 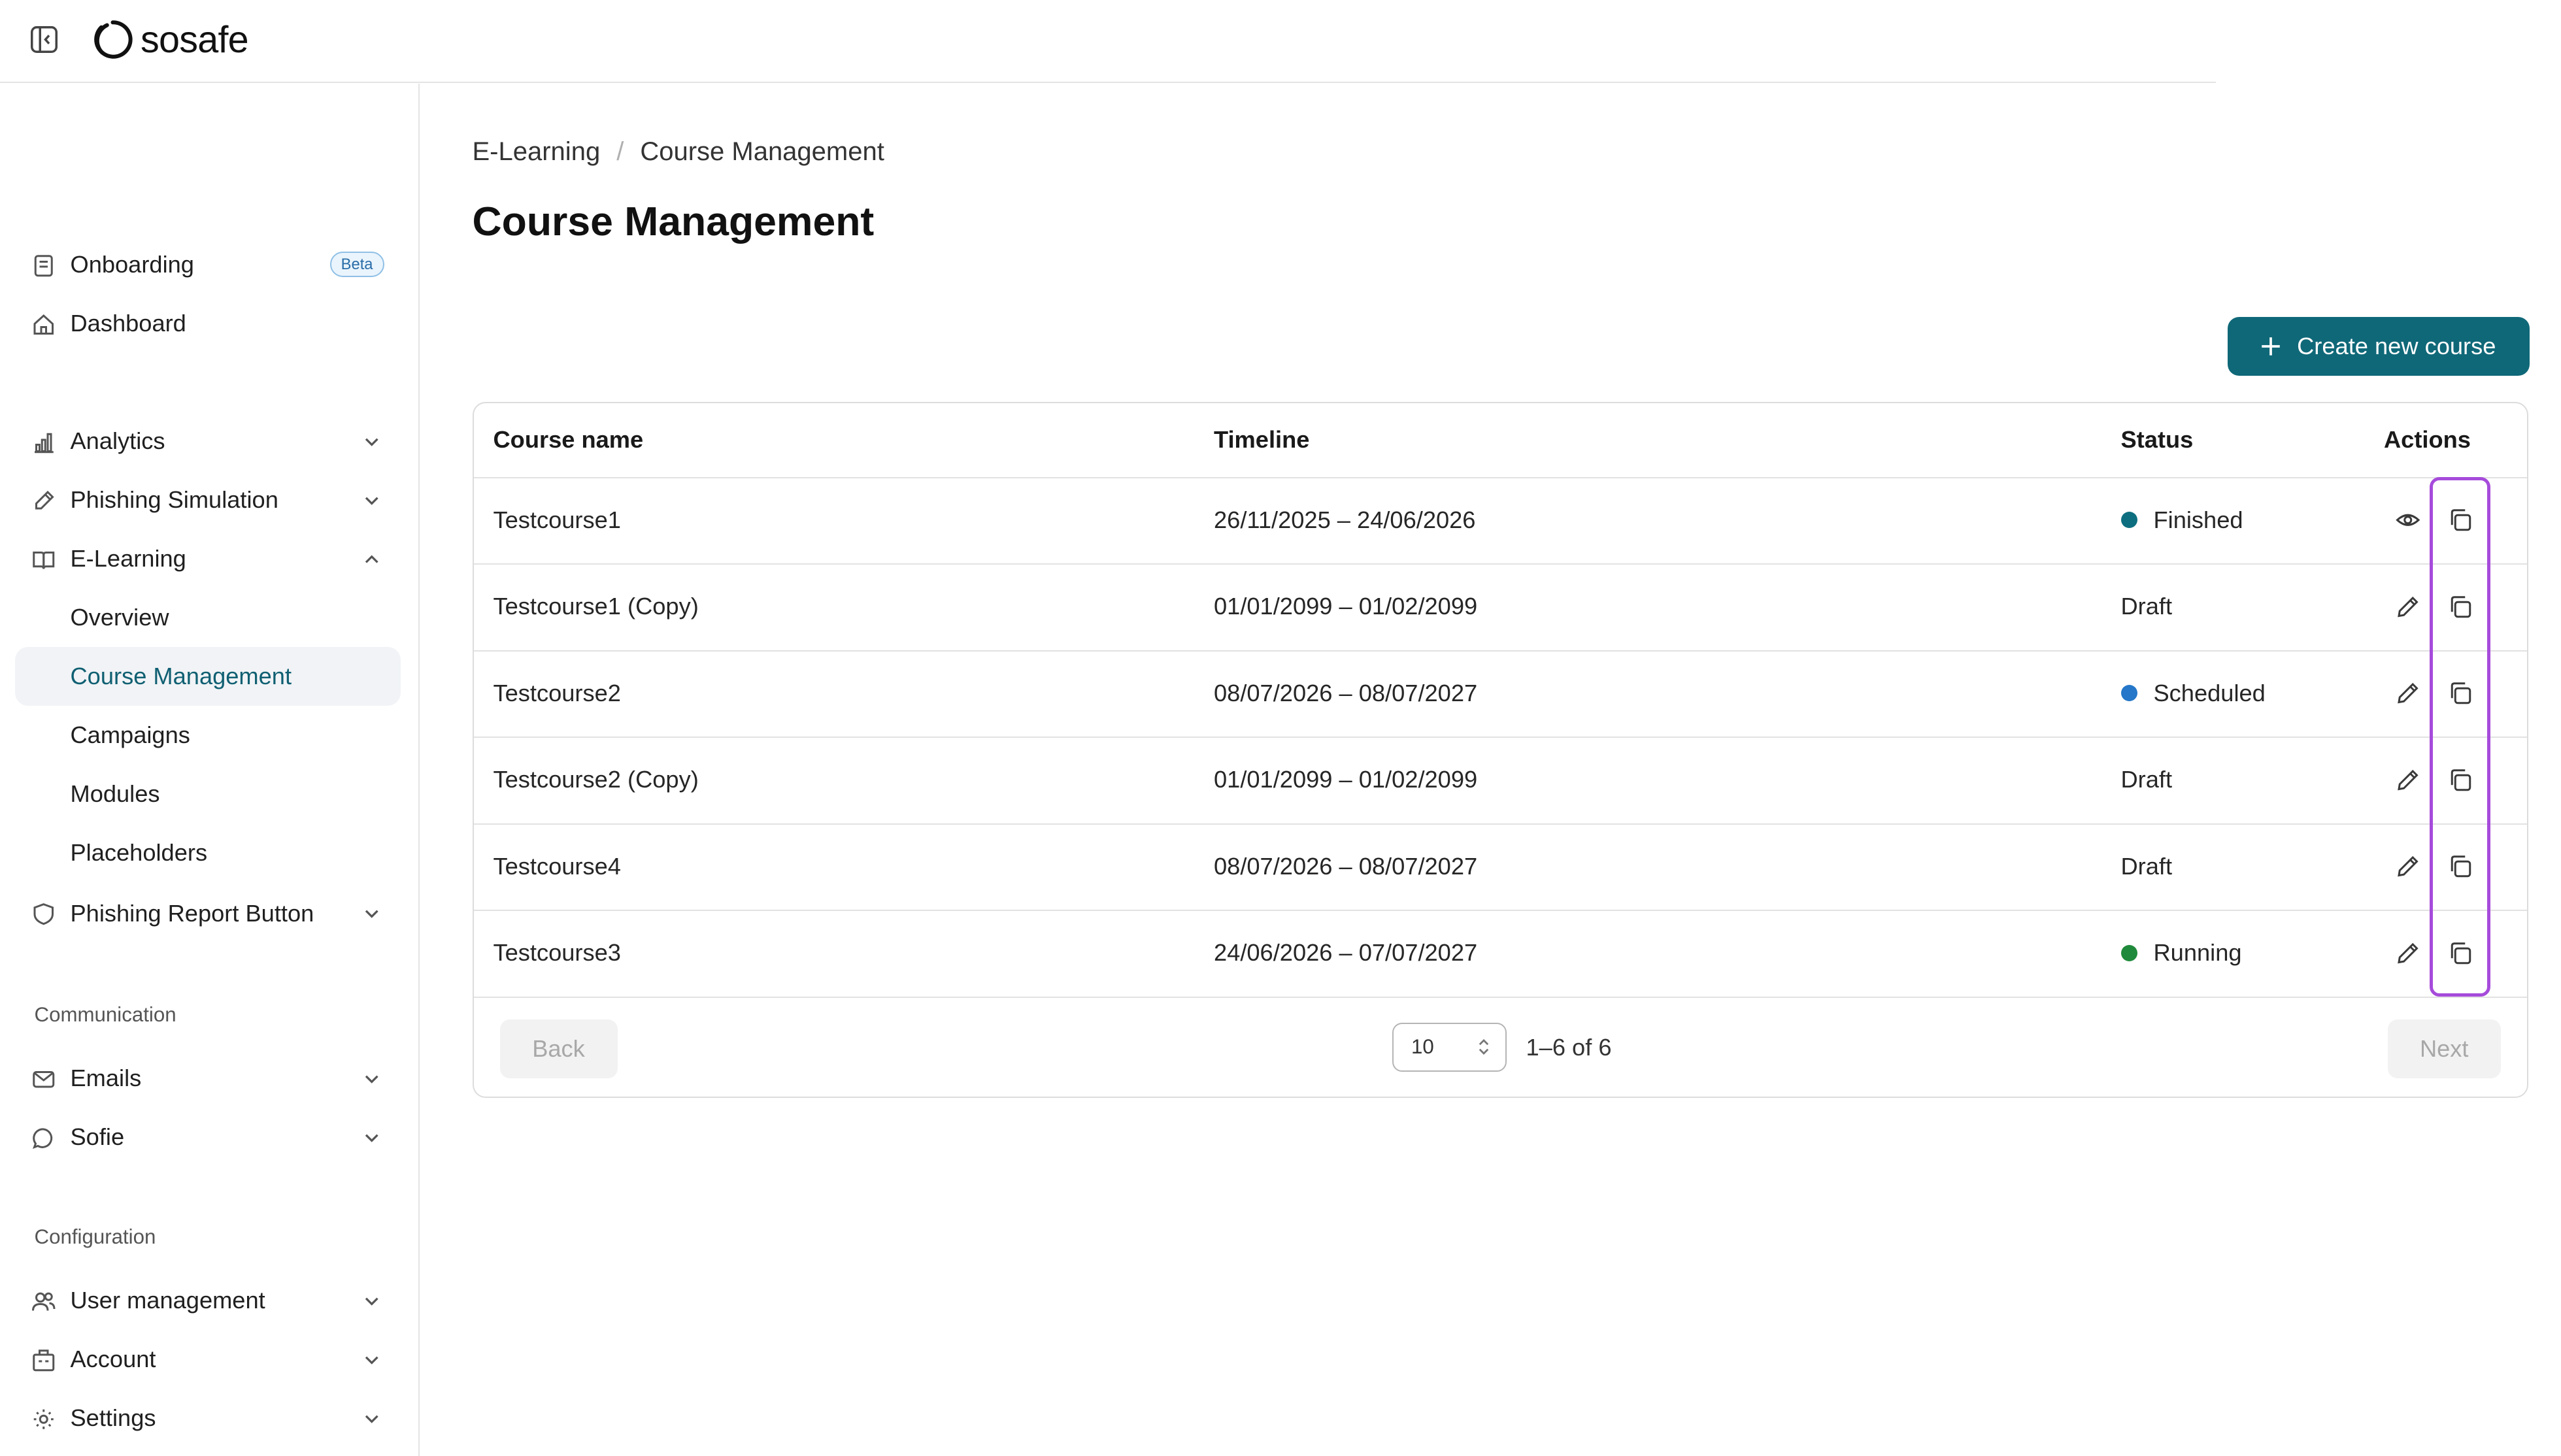 I want to click on sidebar-item-dashboard: Dashboard, so click(x=208, y=323).